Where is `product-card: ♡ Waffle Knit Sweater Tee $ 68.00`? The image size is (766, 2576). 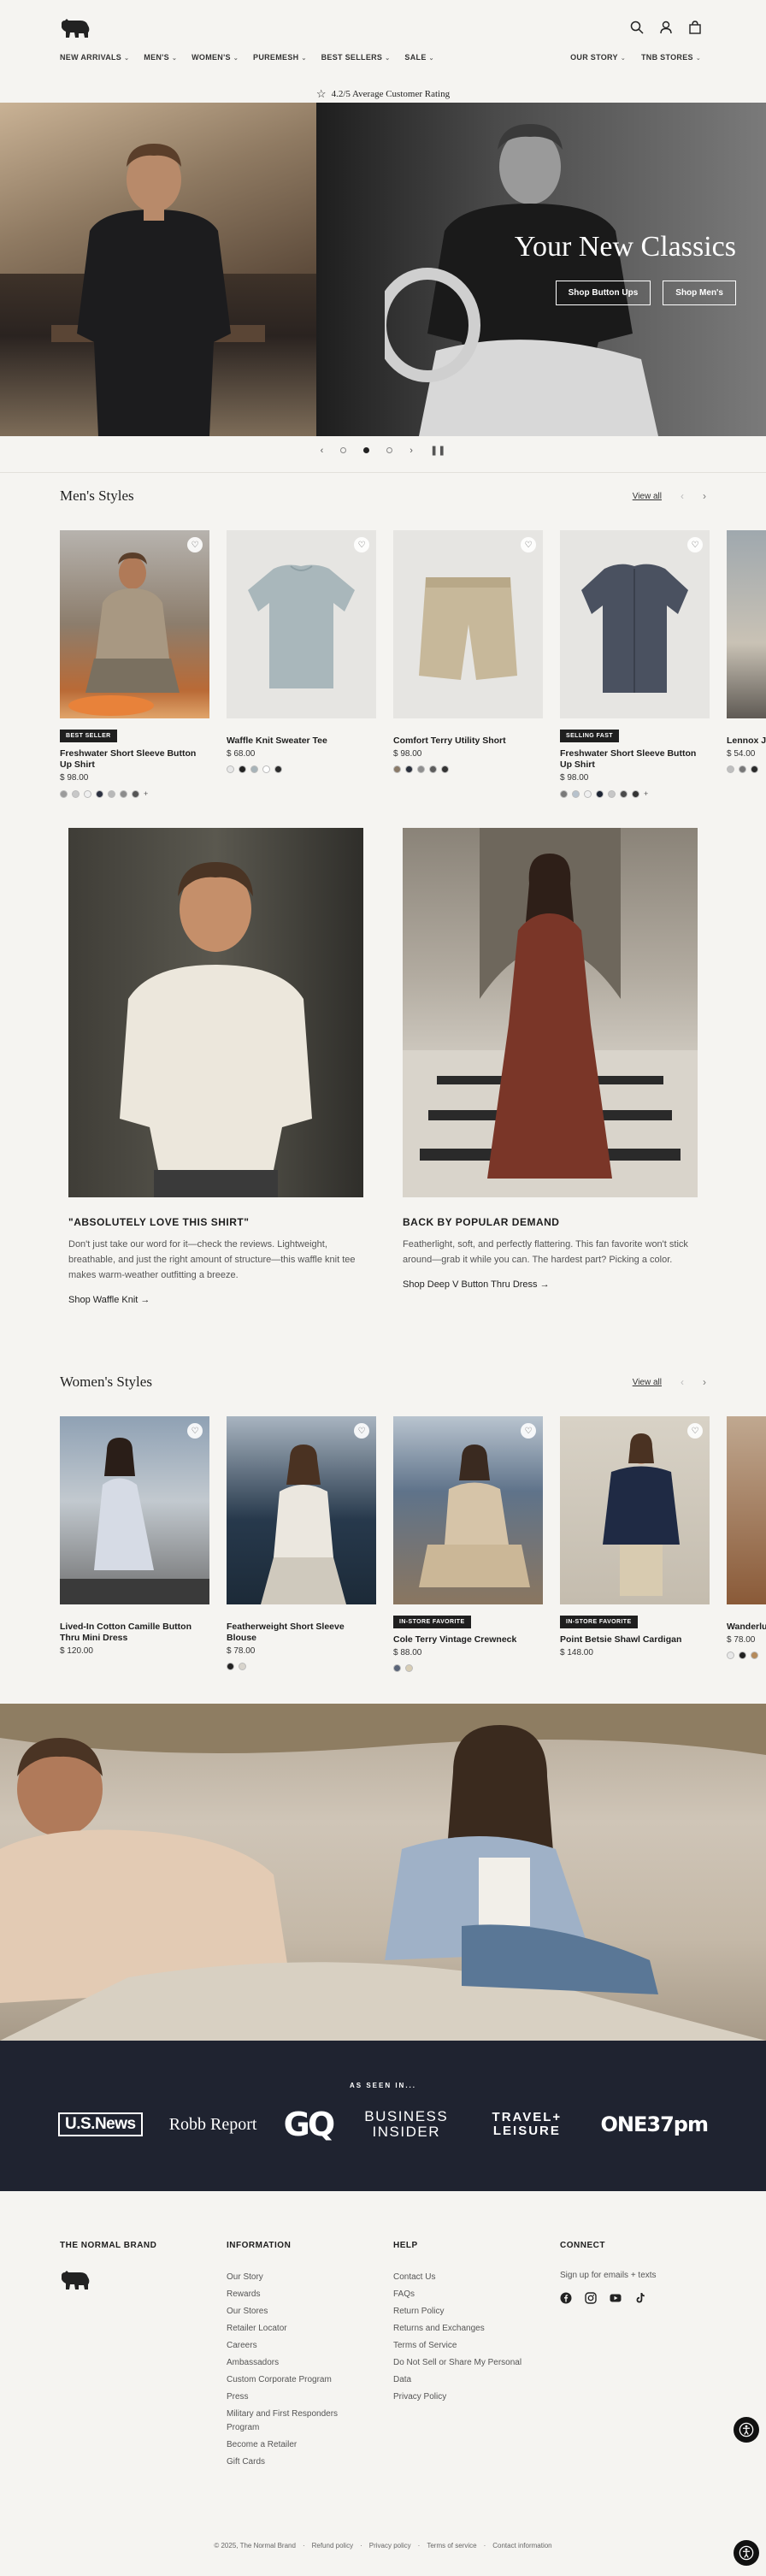 product-card: ♡ Waffle Knit Sweater Tee $ 68.00 is located at coordinates (302, 664).